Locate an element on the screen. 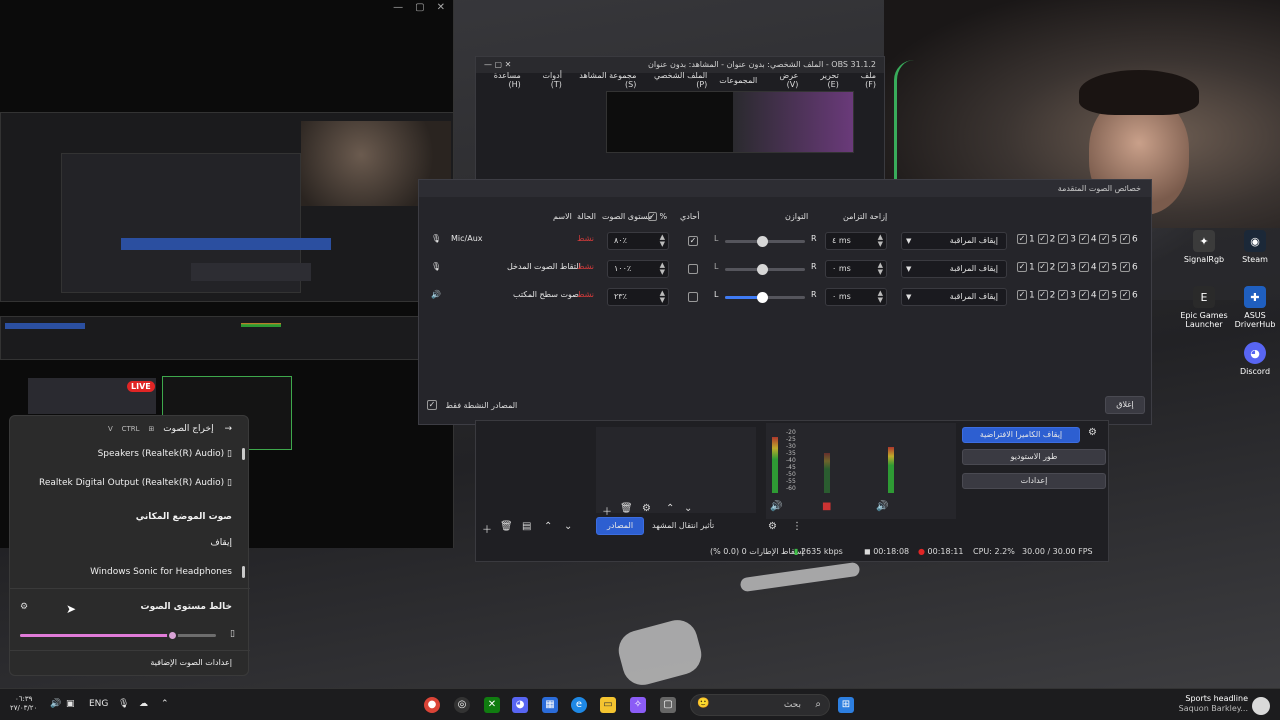  device-speakers: Speakers (Realtek(R) Audio) ▯ is located at coordinates (130, 454).